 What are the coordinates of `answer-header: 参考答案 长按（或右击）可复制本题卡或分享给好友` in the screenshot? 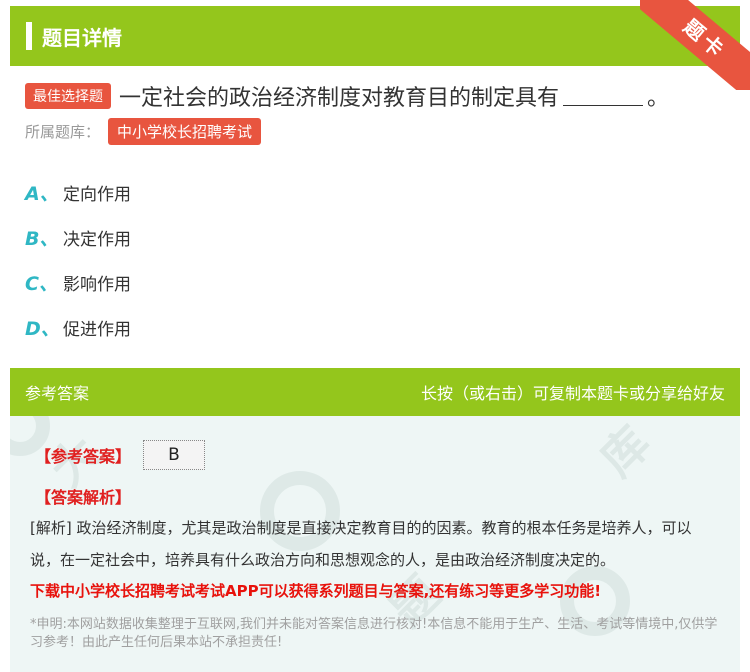 It's located at (375, 392).